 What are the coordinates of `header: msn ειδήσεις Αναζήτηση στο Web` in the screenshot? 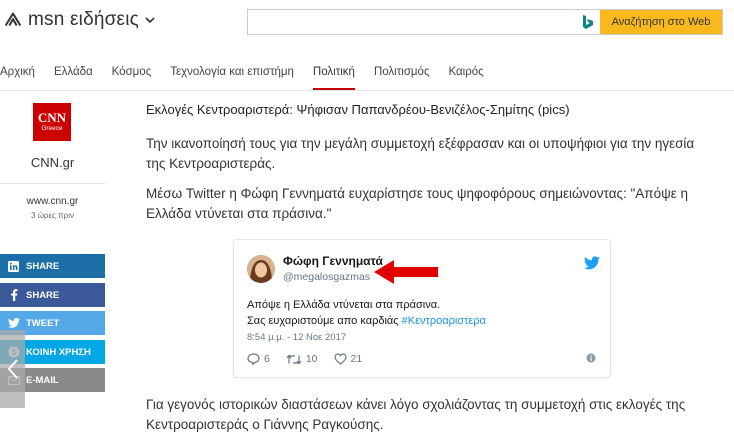 It's located at (367, 22).